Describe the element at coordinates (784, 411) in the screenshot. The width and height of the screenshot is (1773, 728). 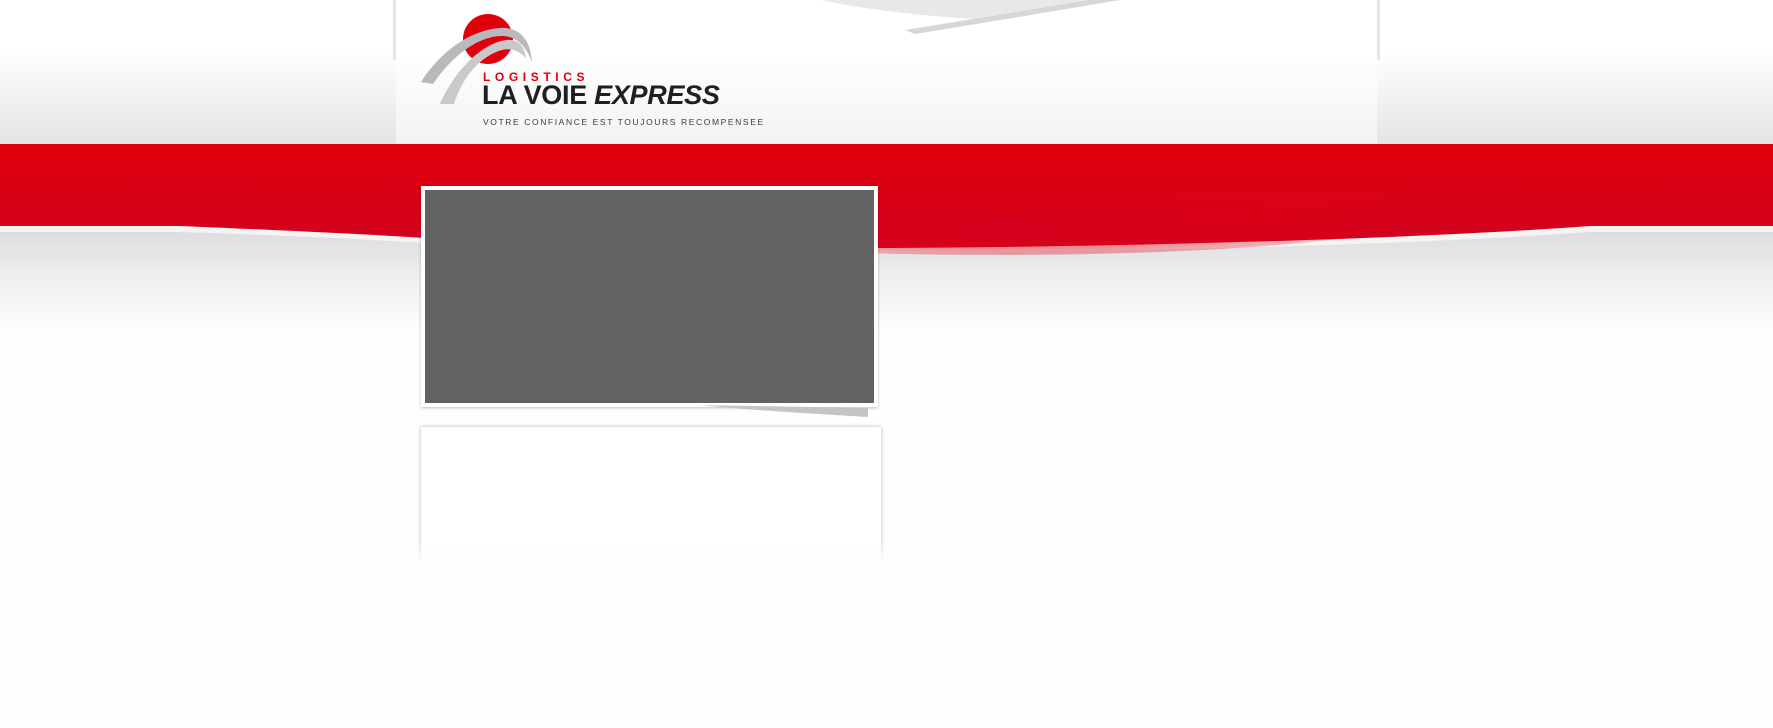
I see `slider-shadow` at that location.